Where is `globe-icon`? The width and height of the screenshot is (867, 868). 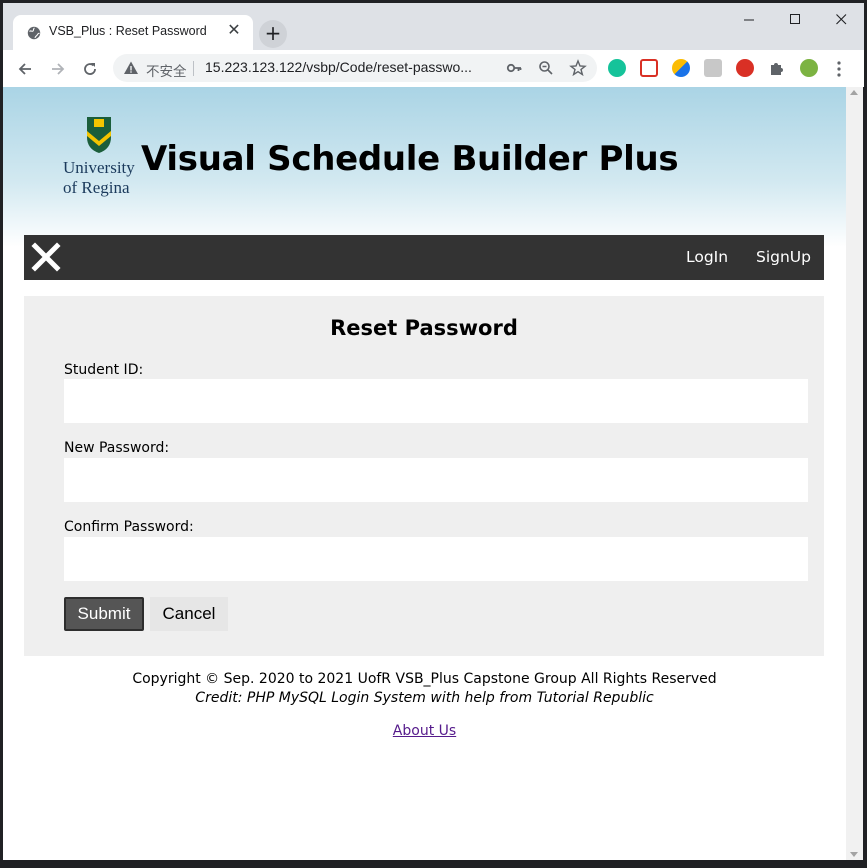
globe-icon is located at coordinates (34, 33).